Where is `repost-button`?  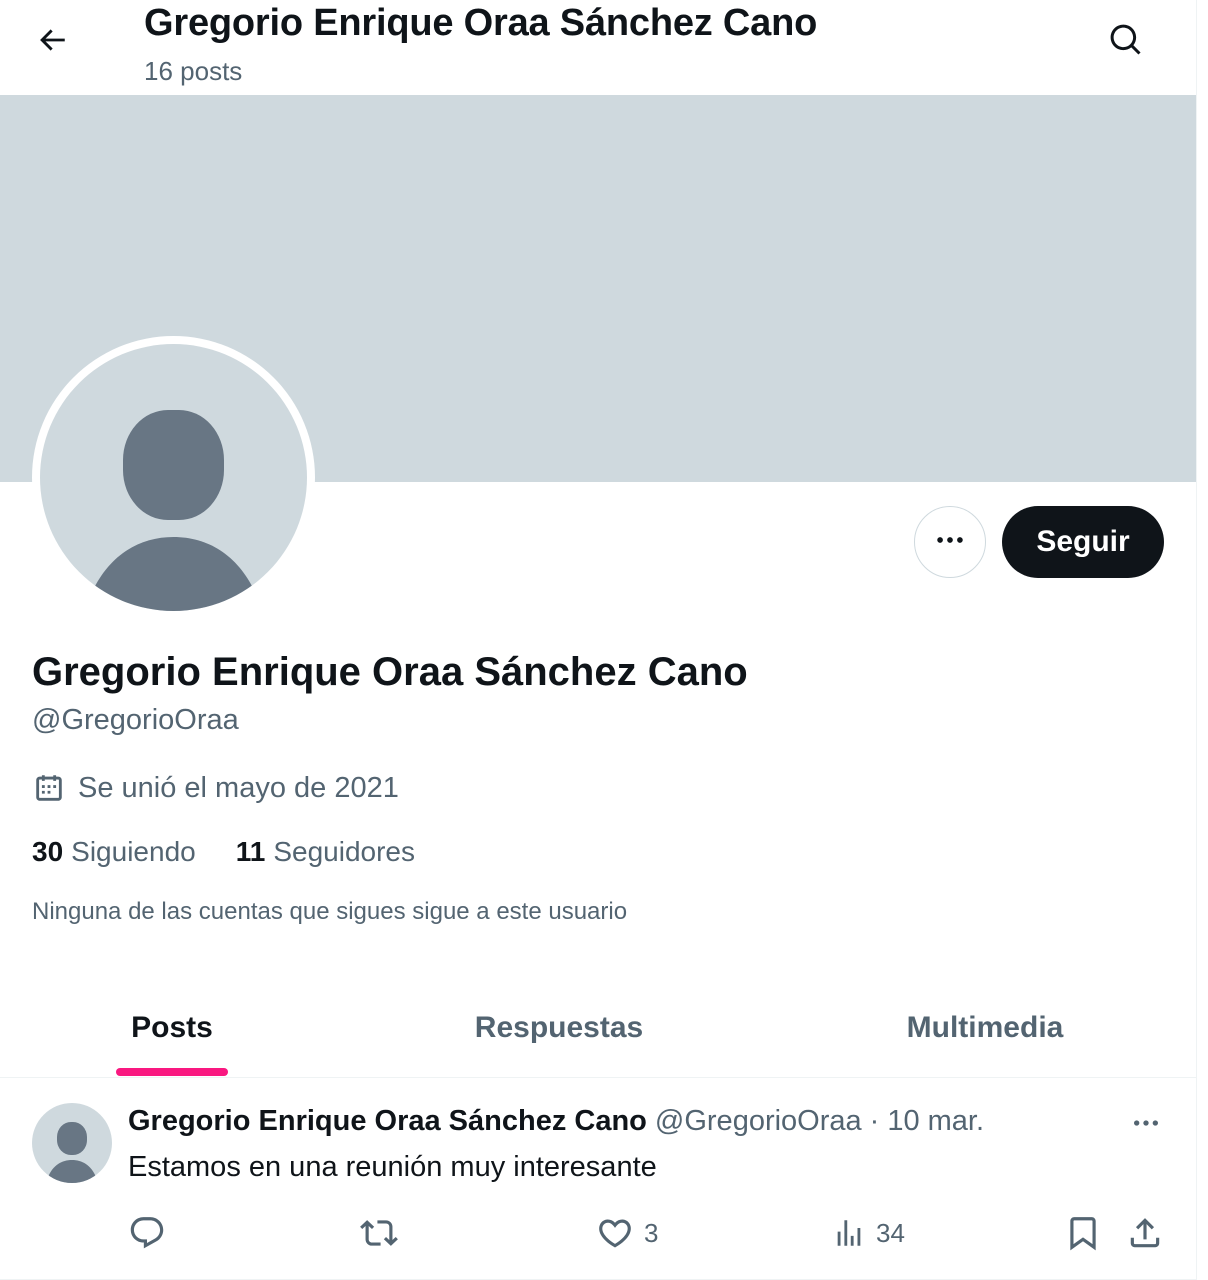
repost-button is located at coordinates (384, 1233).